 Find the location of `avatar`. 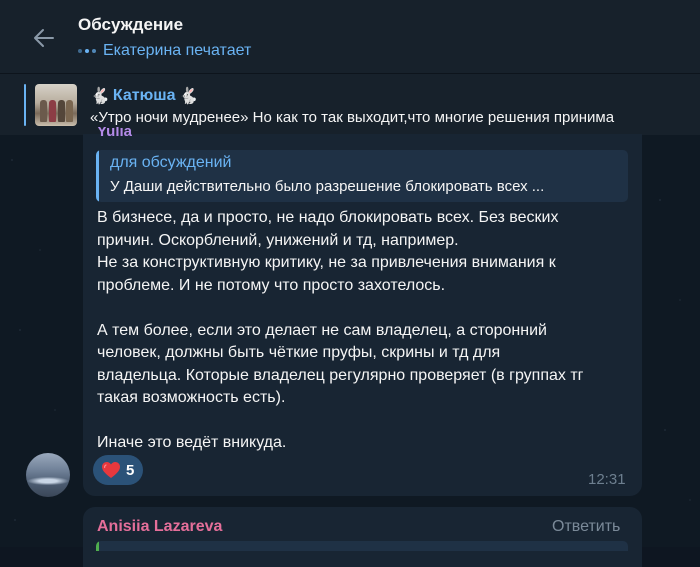

avatar is located at coordinates (48, 475).